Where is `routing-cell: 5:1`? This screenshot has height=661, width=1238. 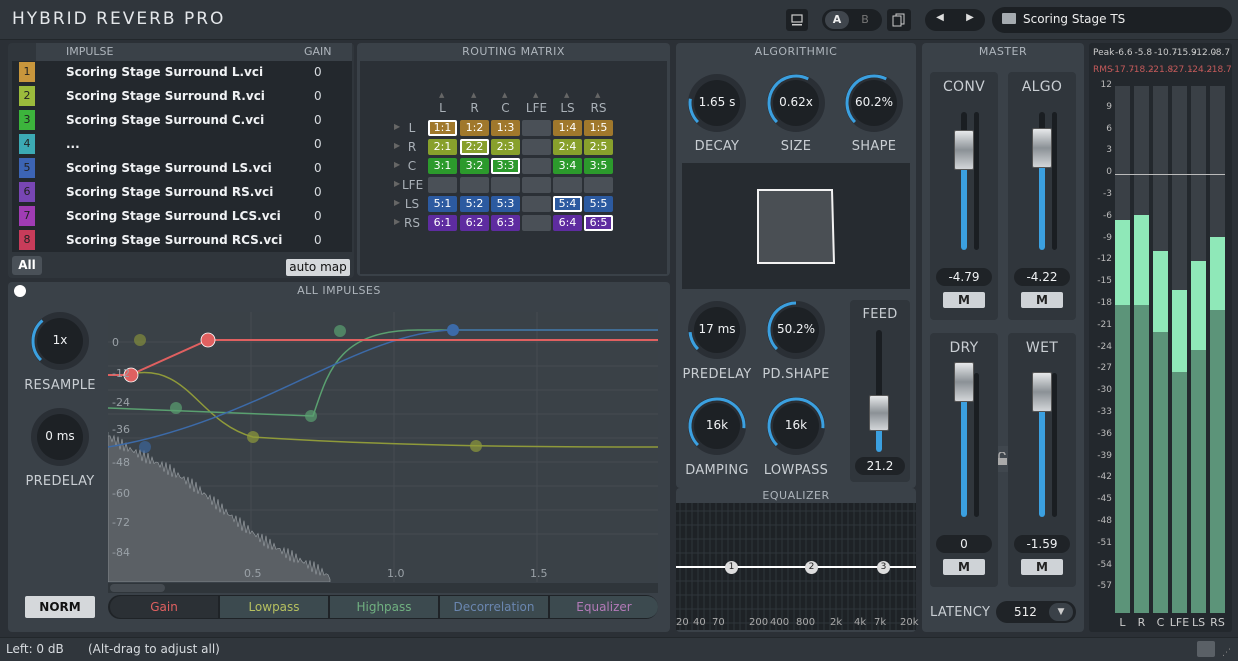
routing-cell: 5:1 is located at coordinates (442, 204).